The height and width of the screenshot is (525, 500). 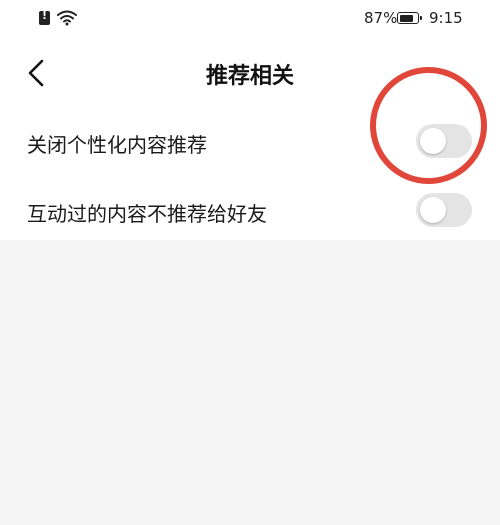 I want to click on setting-label: 互动过的内容不推荐给好友, so click(x=147, y=214).